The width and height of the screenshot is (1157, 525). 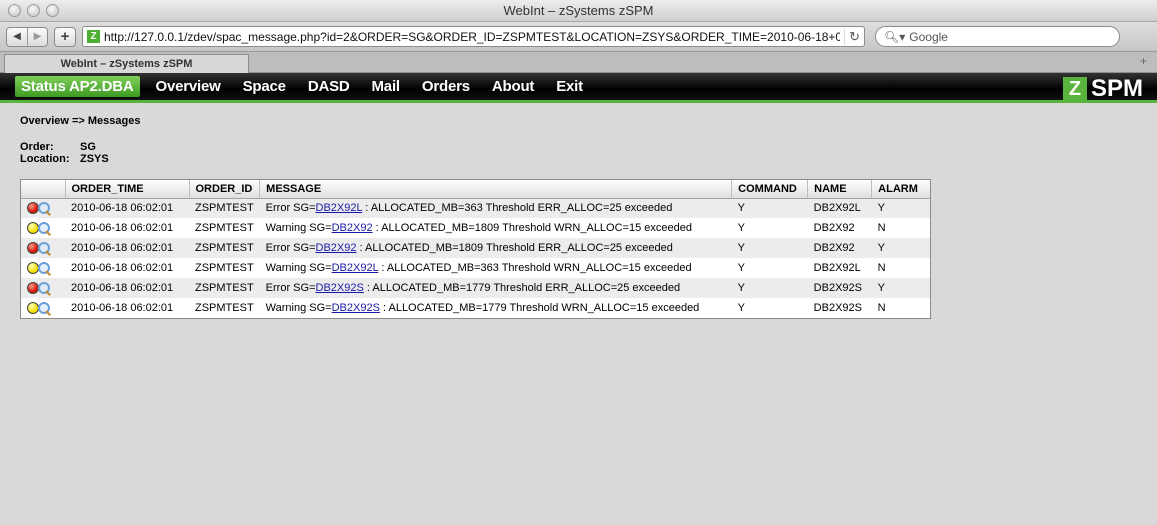 I want to click on nav-dasd: DASD, so click(x=329, y=86).